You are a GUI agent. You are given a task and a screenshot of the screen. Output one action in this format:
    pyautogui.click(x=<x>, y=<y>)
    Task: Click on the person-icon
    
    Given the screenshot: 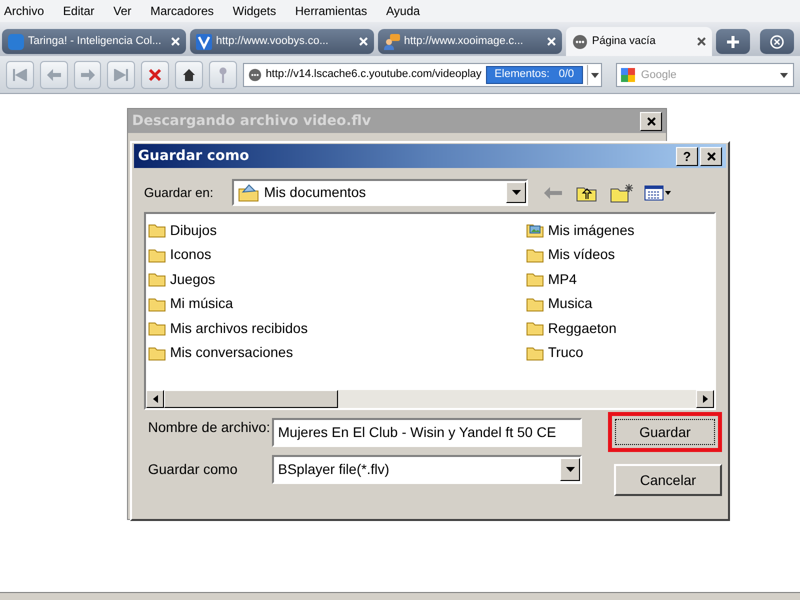 What is the action you would take?
    pyautogui.click(x=392, y=42)
    